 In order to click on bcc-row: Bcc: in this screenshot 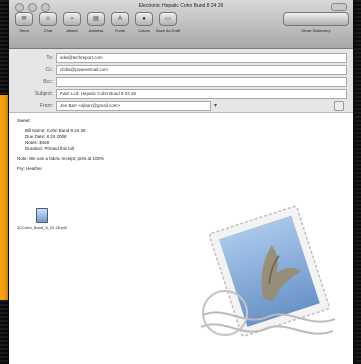, I will do `click(178, 81)`.